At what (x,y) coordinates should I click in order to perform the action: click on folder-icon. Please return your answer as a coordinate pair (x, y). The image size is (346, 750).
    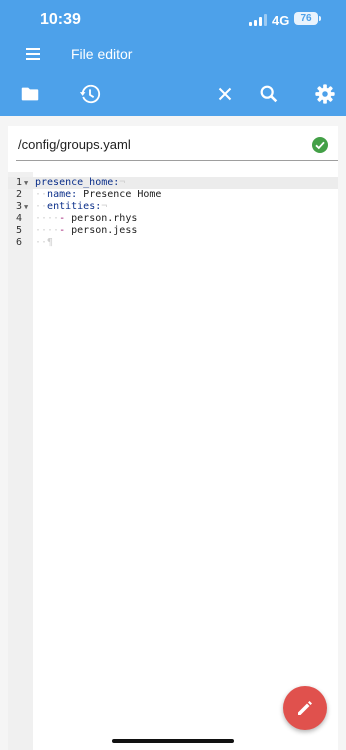
    Looking at the image, I should click on (30, 94).